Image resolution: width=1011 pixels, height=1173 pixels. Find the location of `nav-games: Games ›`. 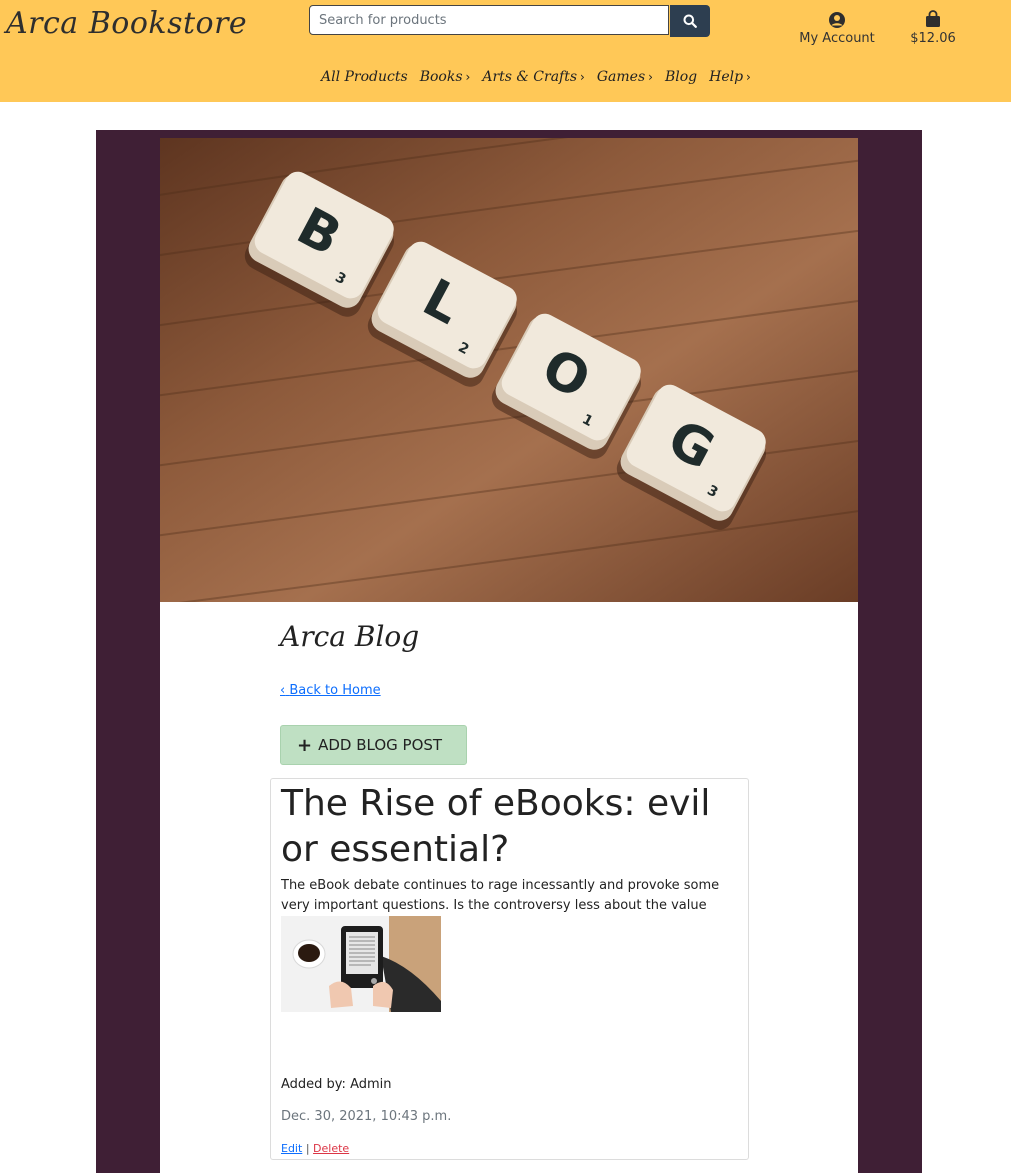

nav-games: Games › is located at coordinates (625, 80).